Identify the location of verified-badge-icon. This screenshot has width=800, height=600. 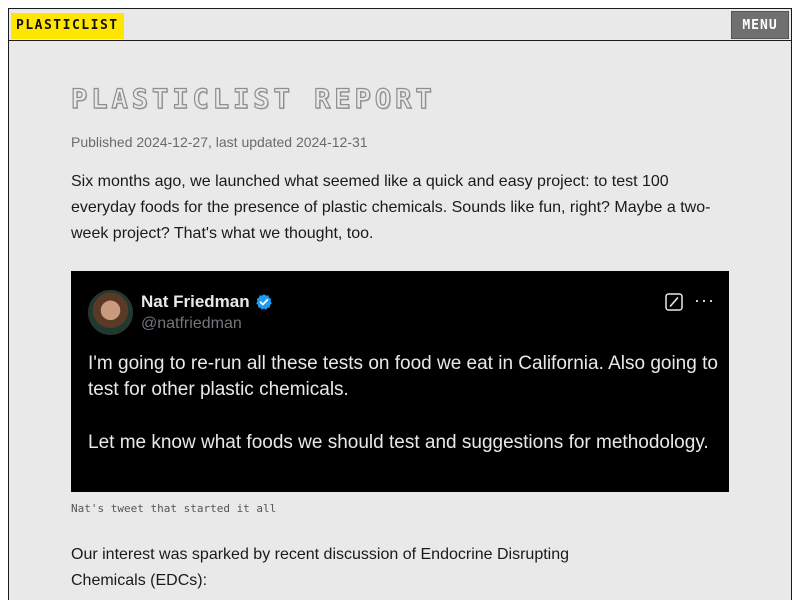
(263, 302).